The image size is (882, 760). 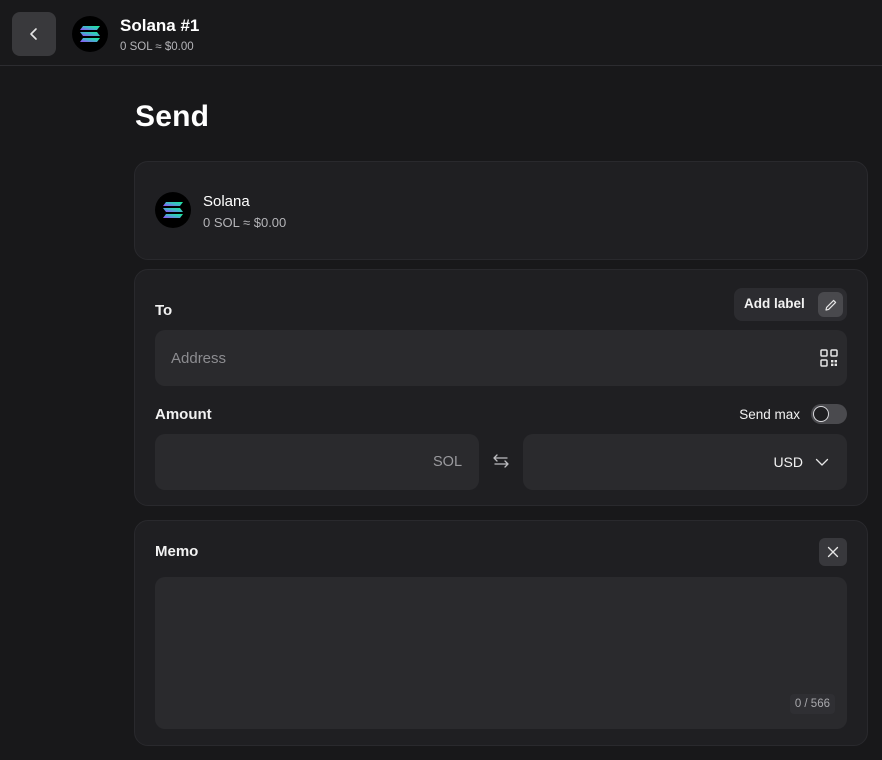 What do you see at coordinates (788, 462) in the screenshot?
I see `currency-value: USD` at bounding box center [788, 462].